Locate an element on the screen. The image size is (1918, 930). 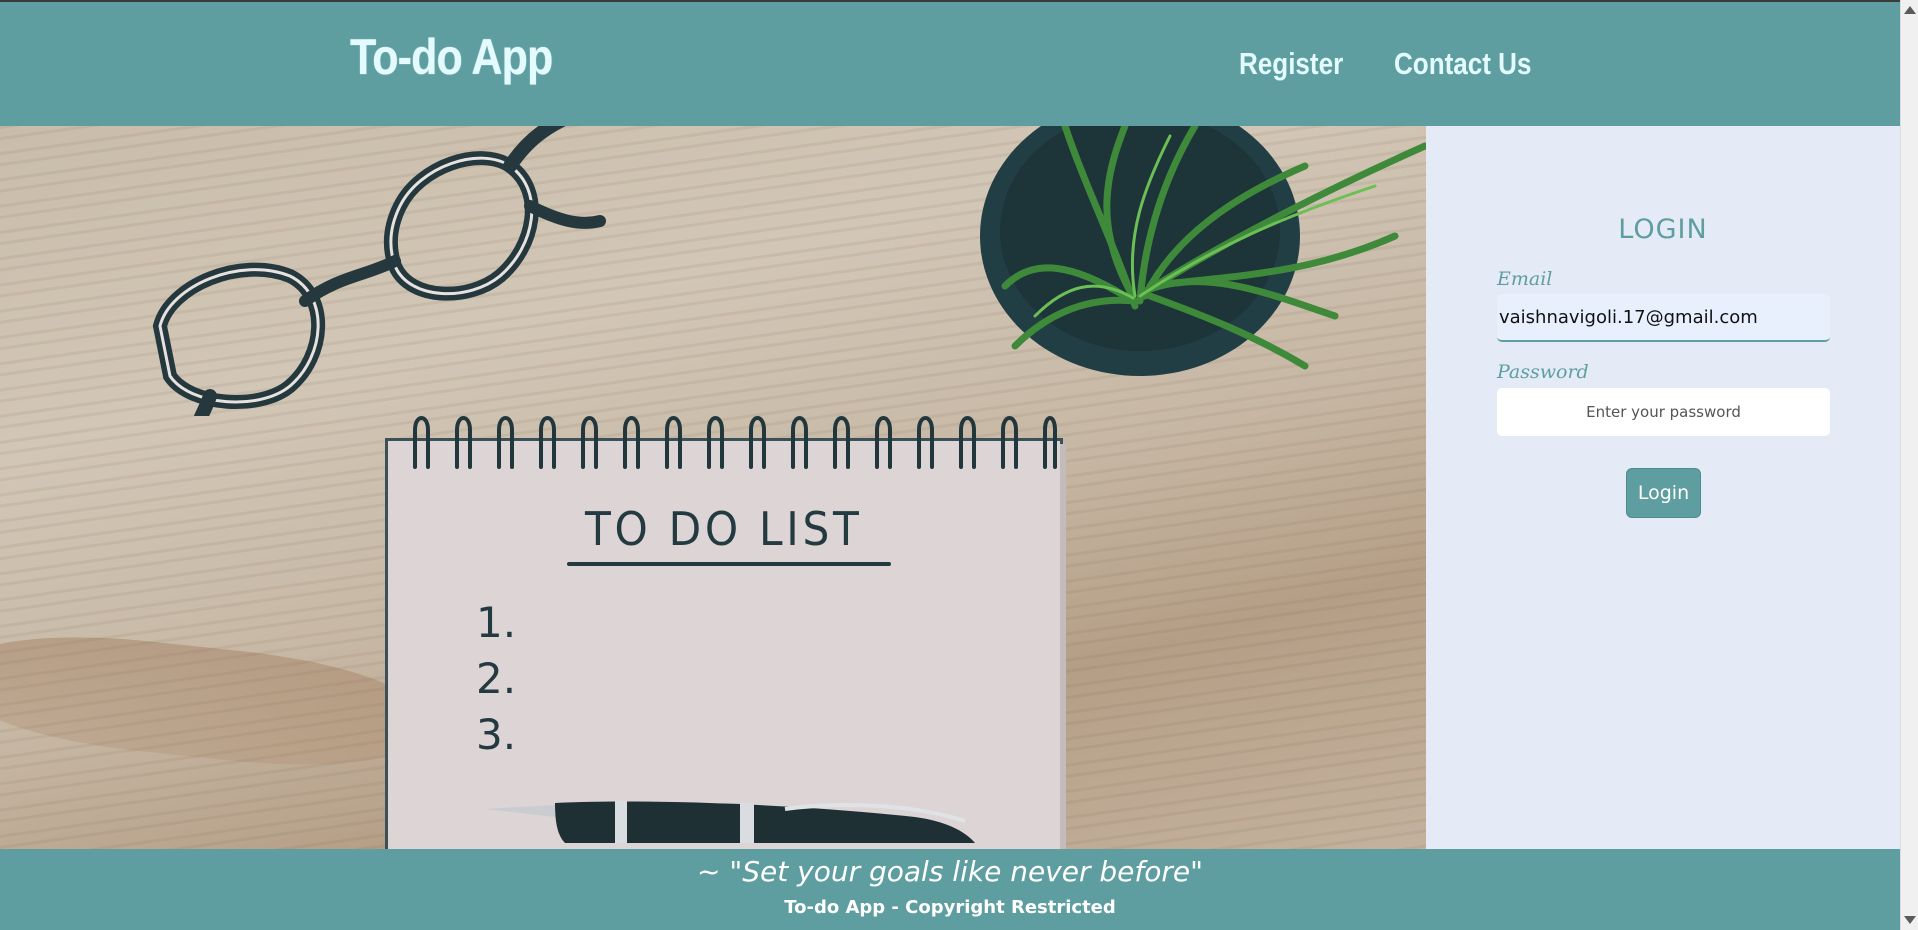
header-bar: To-do App Register Contact Us is located at coordinates (950, 64).